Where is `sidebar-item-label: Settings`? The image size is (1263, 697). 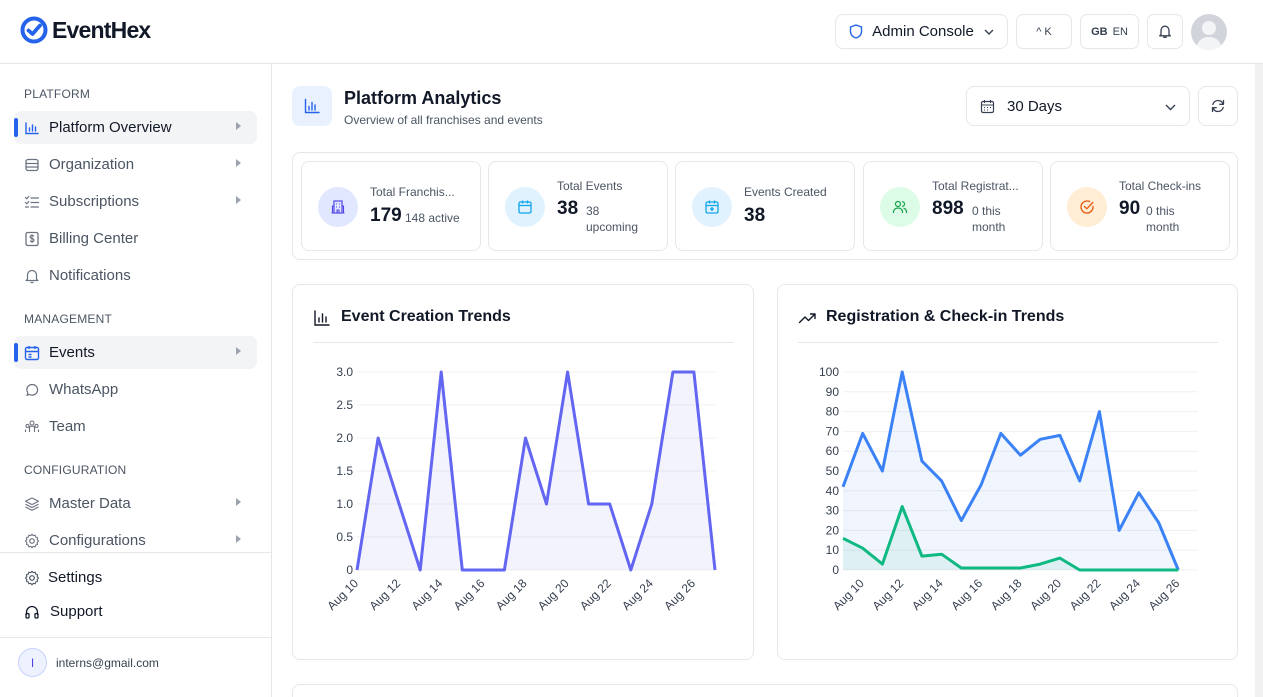
sidebar-item-label: Settings is located at coordinates (75, 577).